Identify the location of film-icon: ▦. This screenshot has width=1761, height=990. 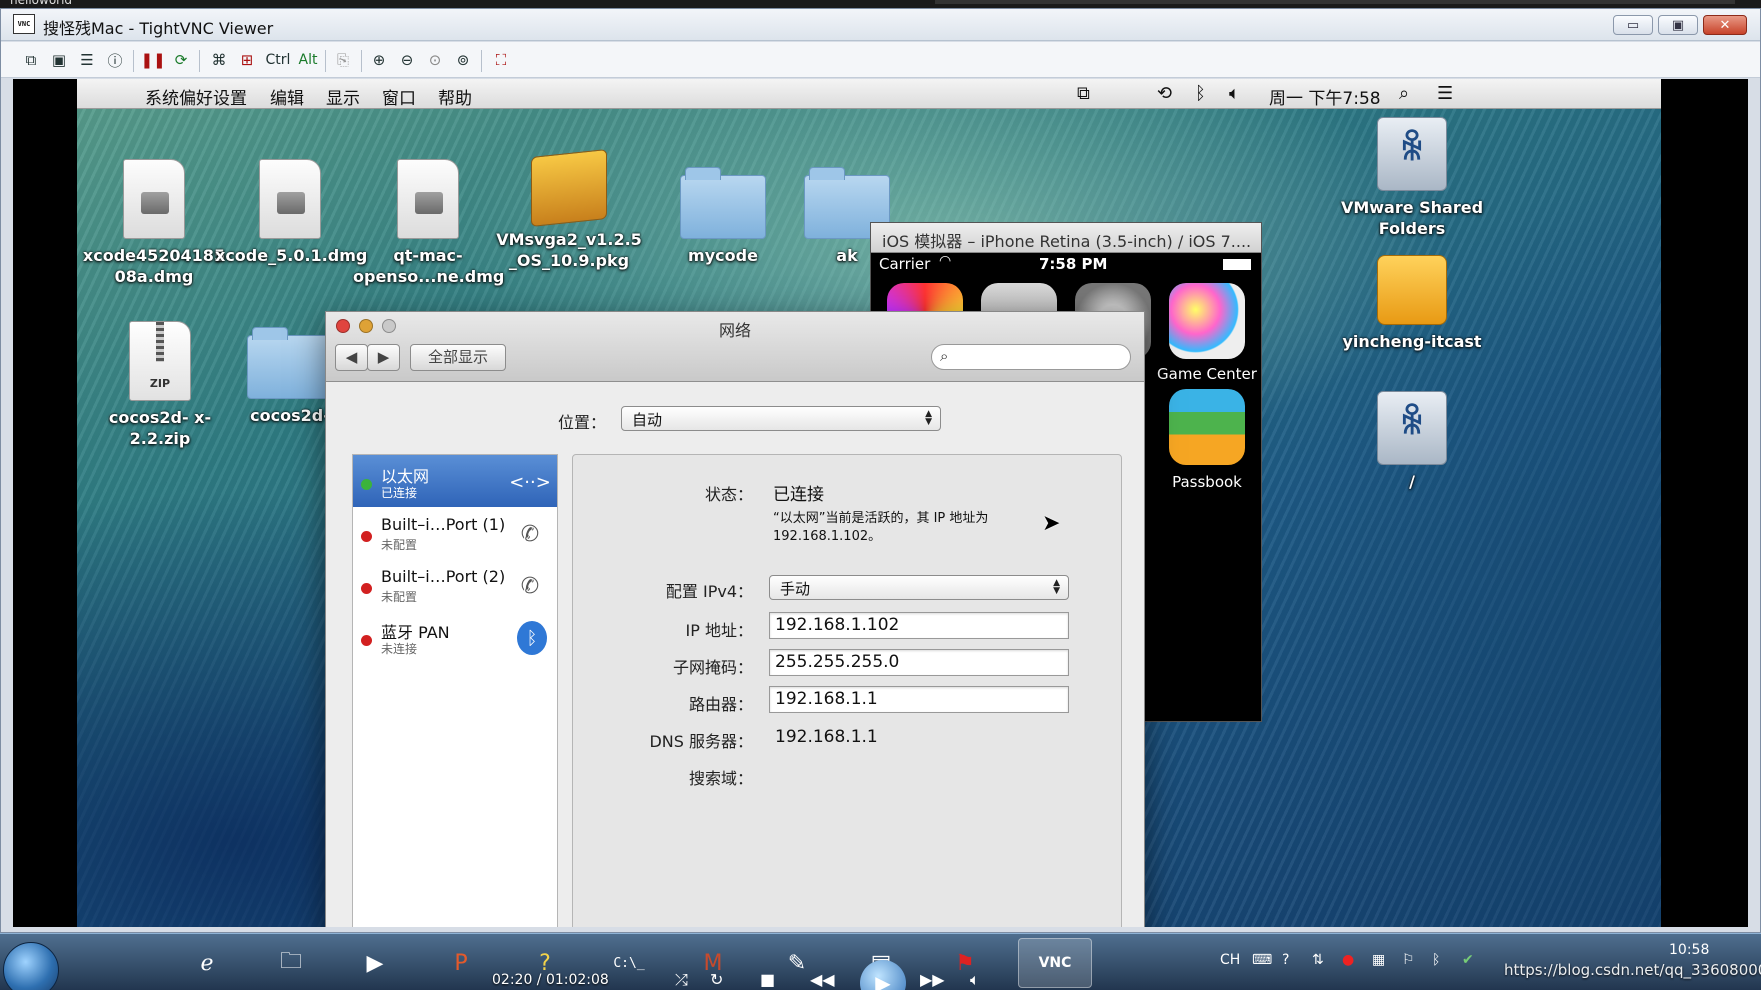
(1378, 960).